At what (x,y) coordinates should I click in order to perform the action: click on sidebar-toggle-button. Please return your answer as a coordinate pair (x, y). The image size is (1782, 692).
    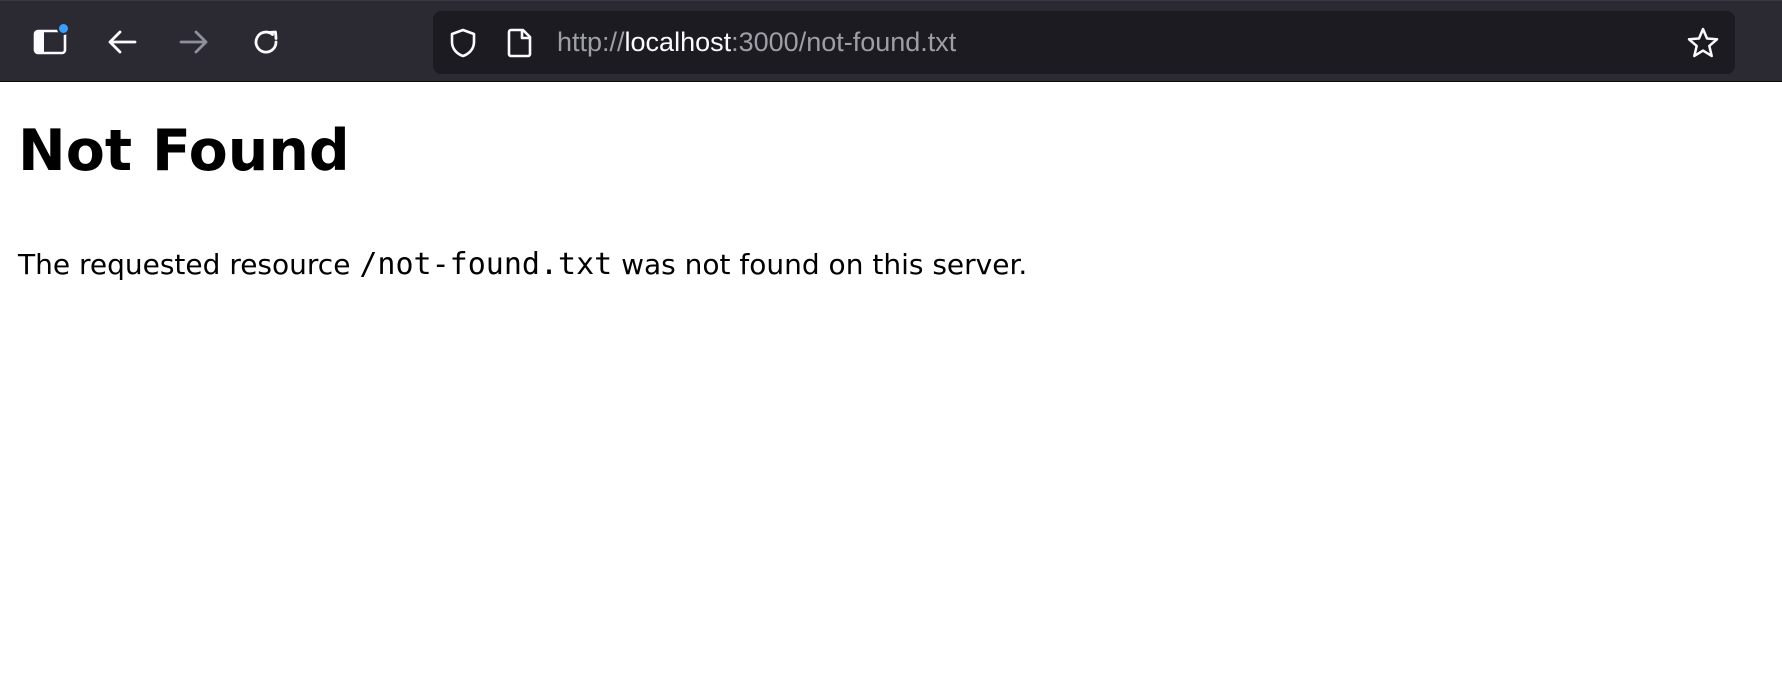
    Looking at the image, I should click on (50, 42).